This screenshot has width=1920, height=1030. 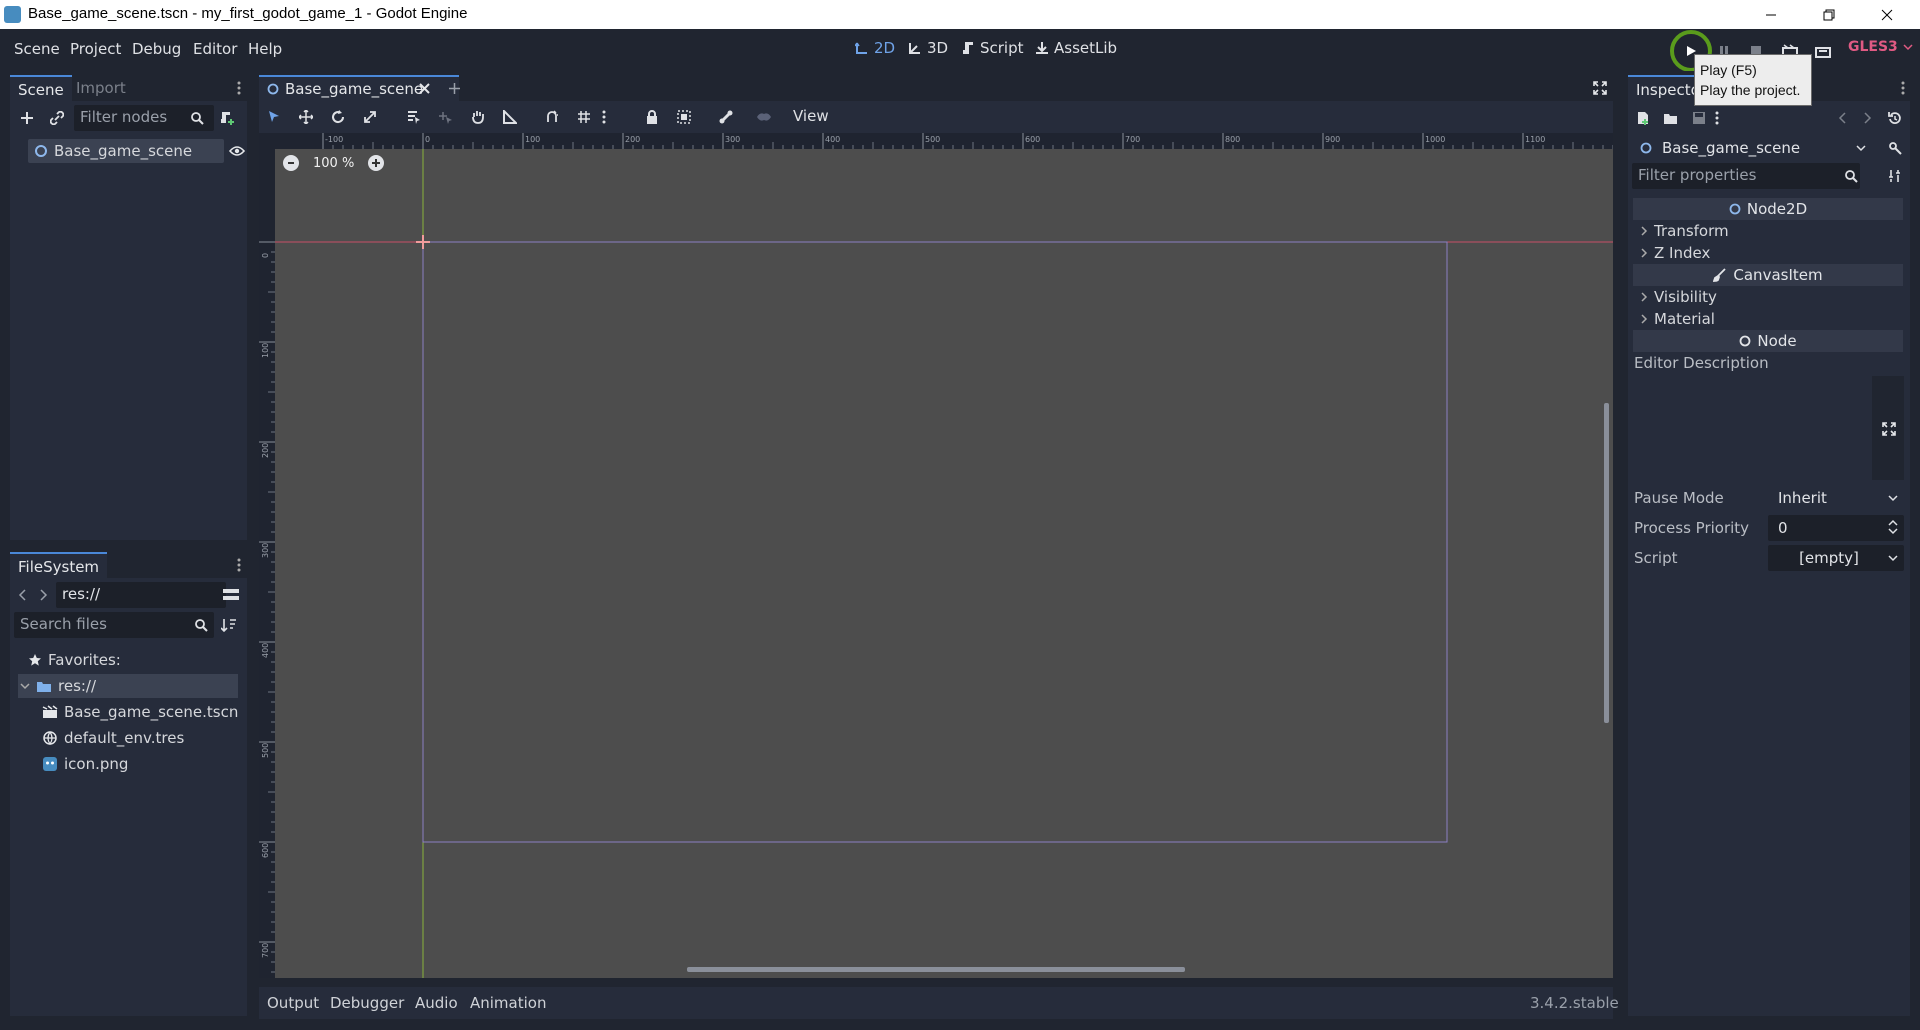 What do you see at coordinates (1717, 118) in the screenshot?
I see `resource-options-button` at bounding box center [1717, 118].